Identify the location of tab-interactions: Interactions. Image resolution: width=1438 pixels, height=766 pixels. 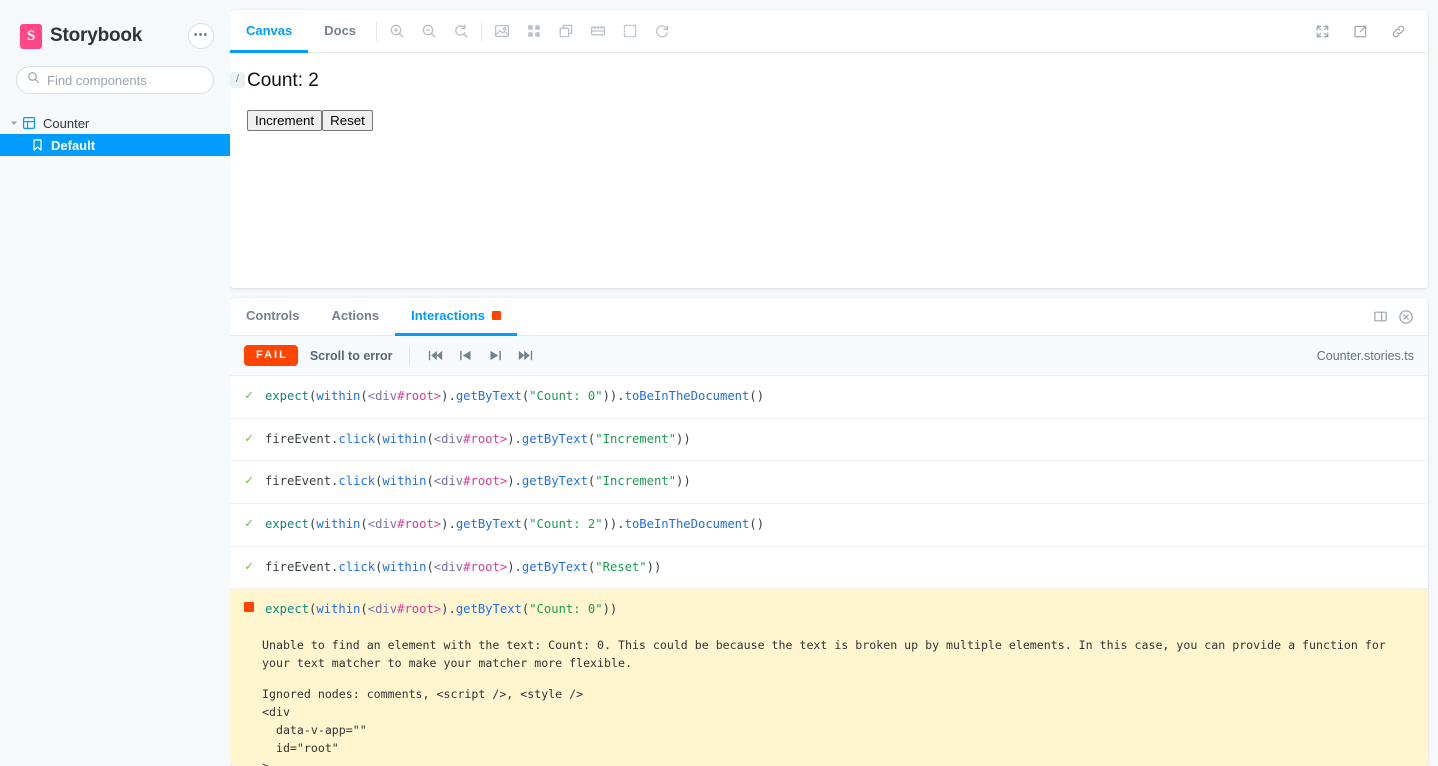
(456, 317).